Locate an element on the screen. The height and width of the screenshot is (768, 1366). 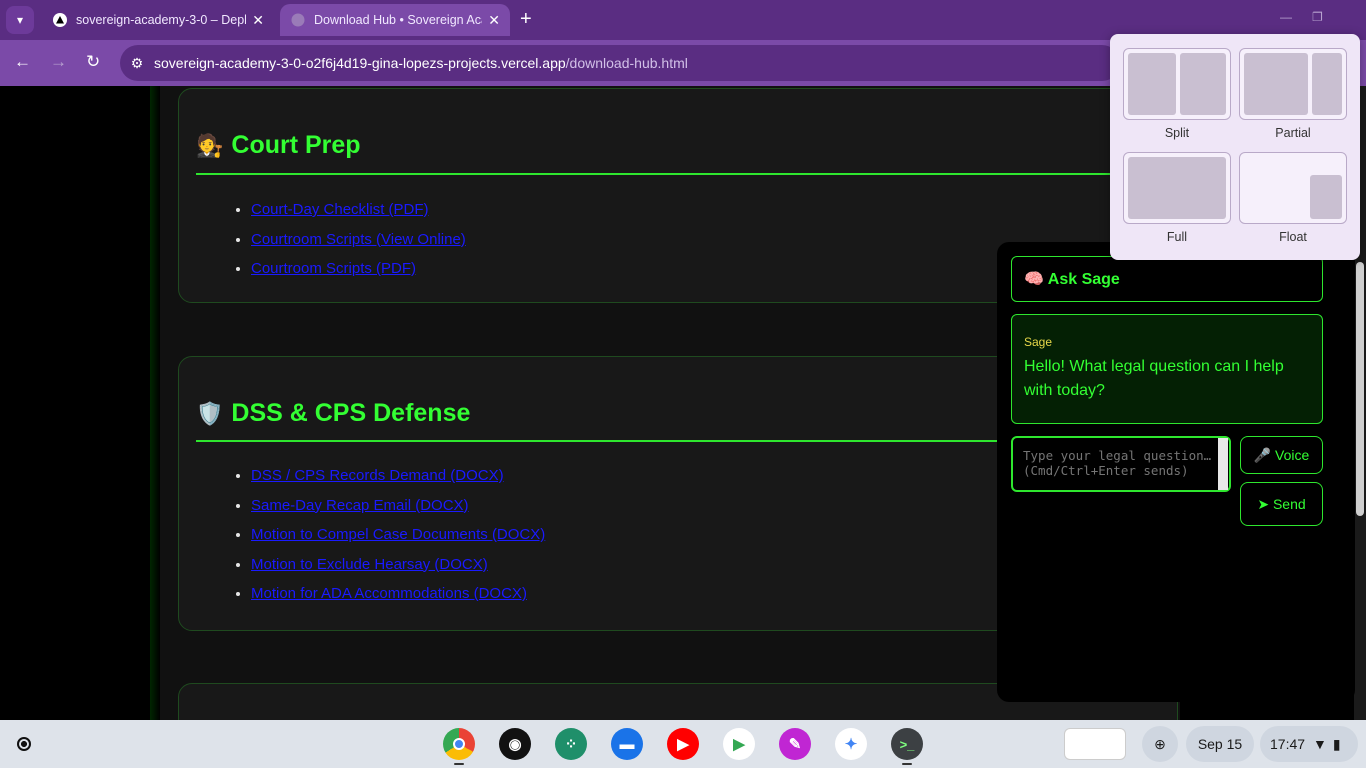
list-item: Courtroom Scripts (View Online) is located at coordinates (358, 240).